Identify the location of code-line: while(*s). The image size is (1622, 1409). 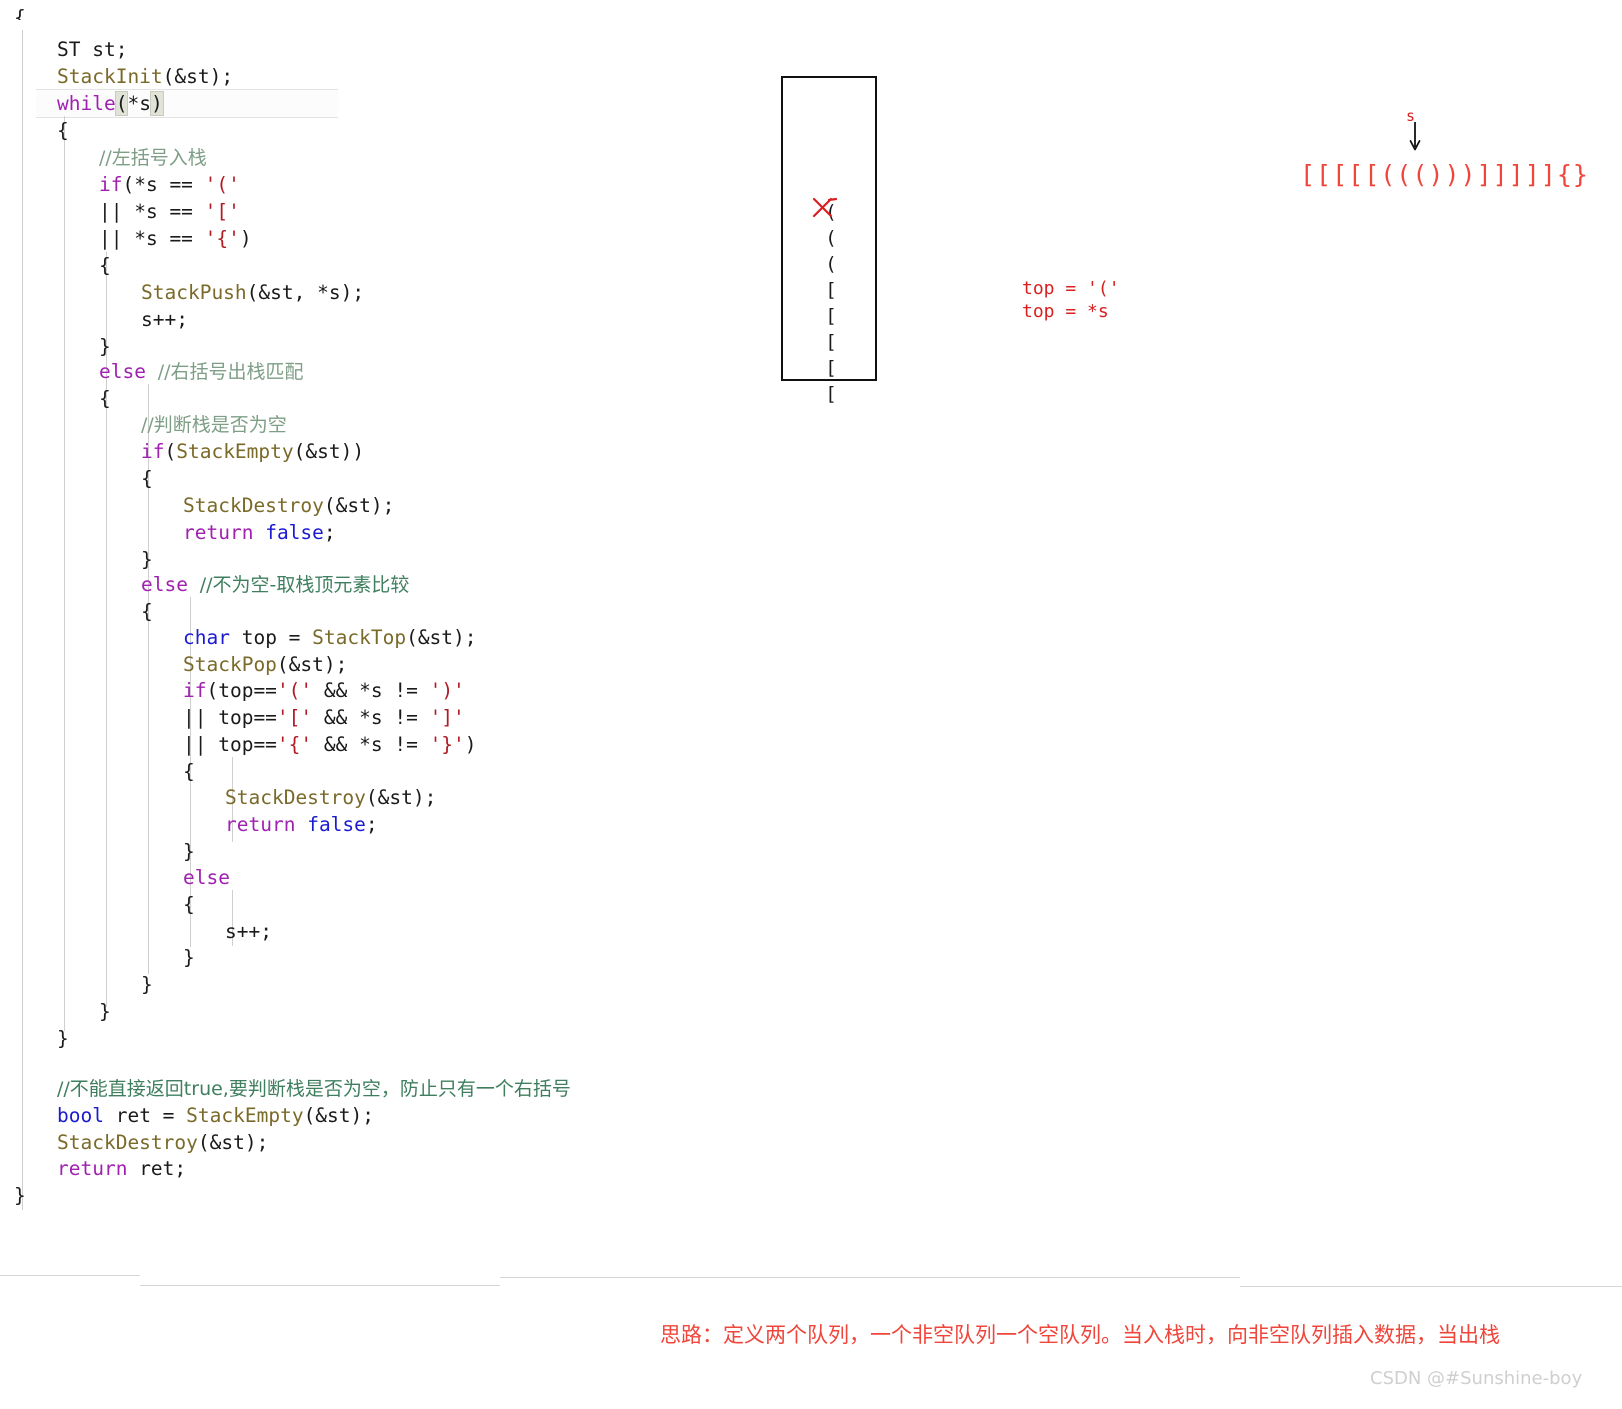
(110, 103).